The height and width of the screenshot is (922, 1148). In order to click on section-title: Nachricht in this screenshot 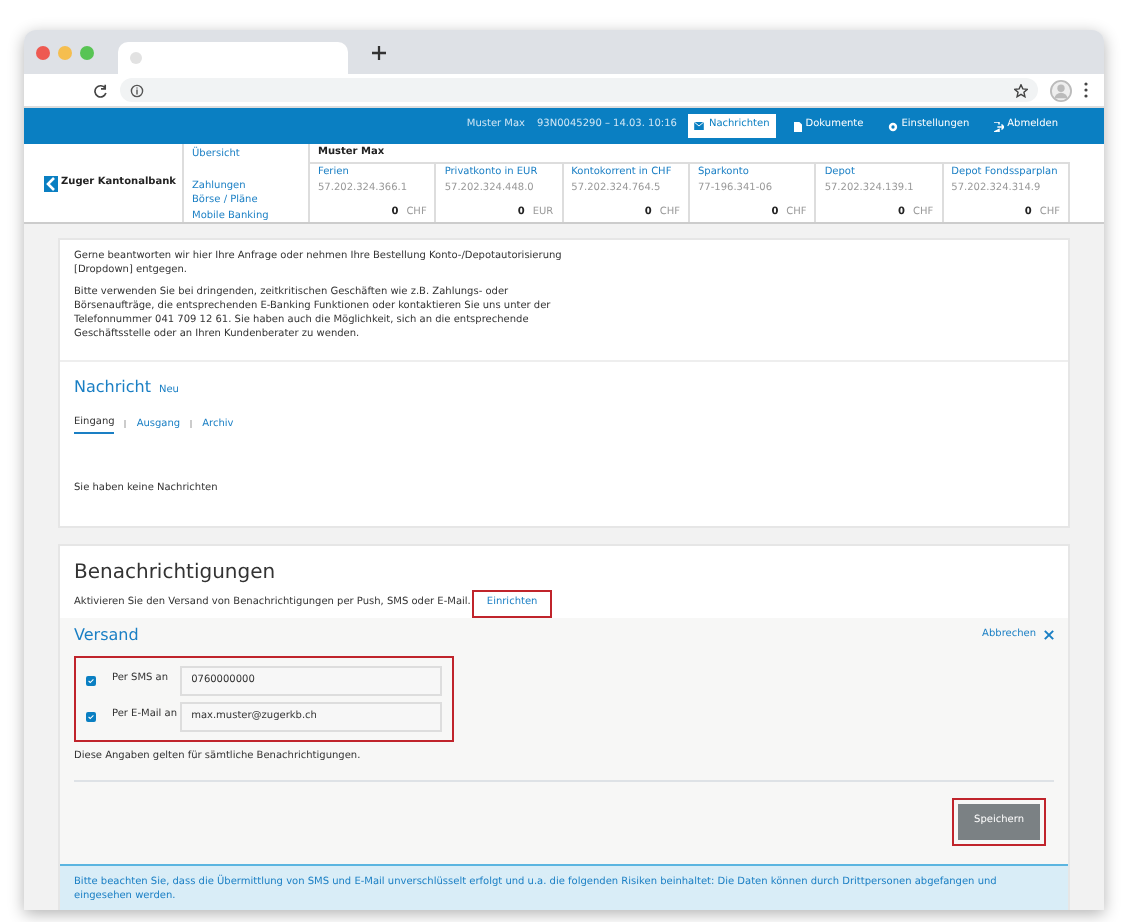, I will do `click(112, 388)`.